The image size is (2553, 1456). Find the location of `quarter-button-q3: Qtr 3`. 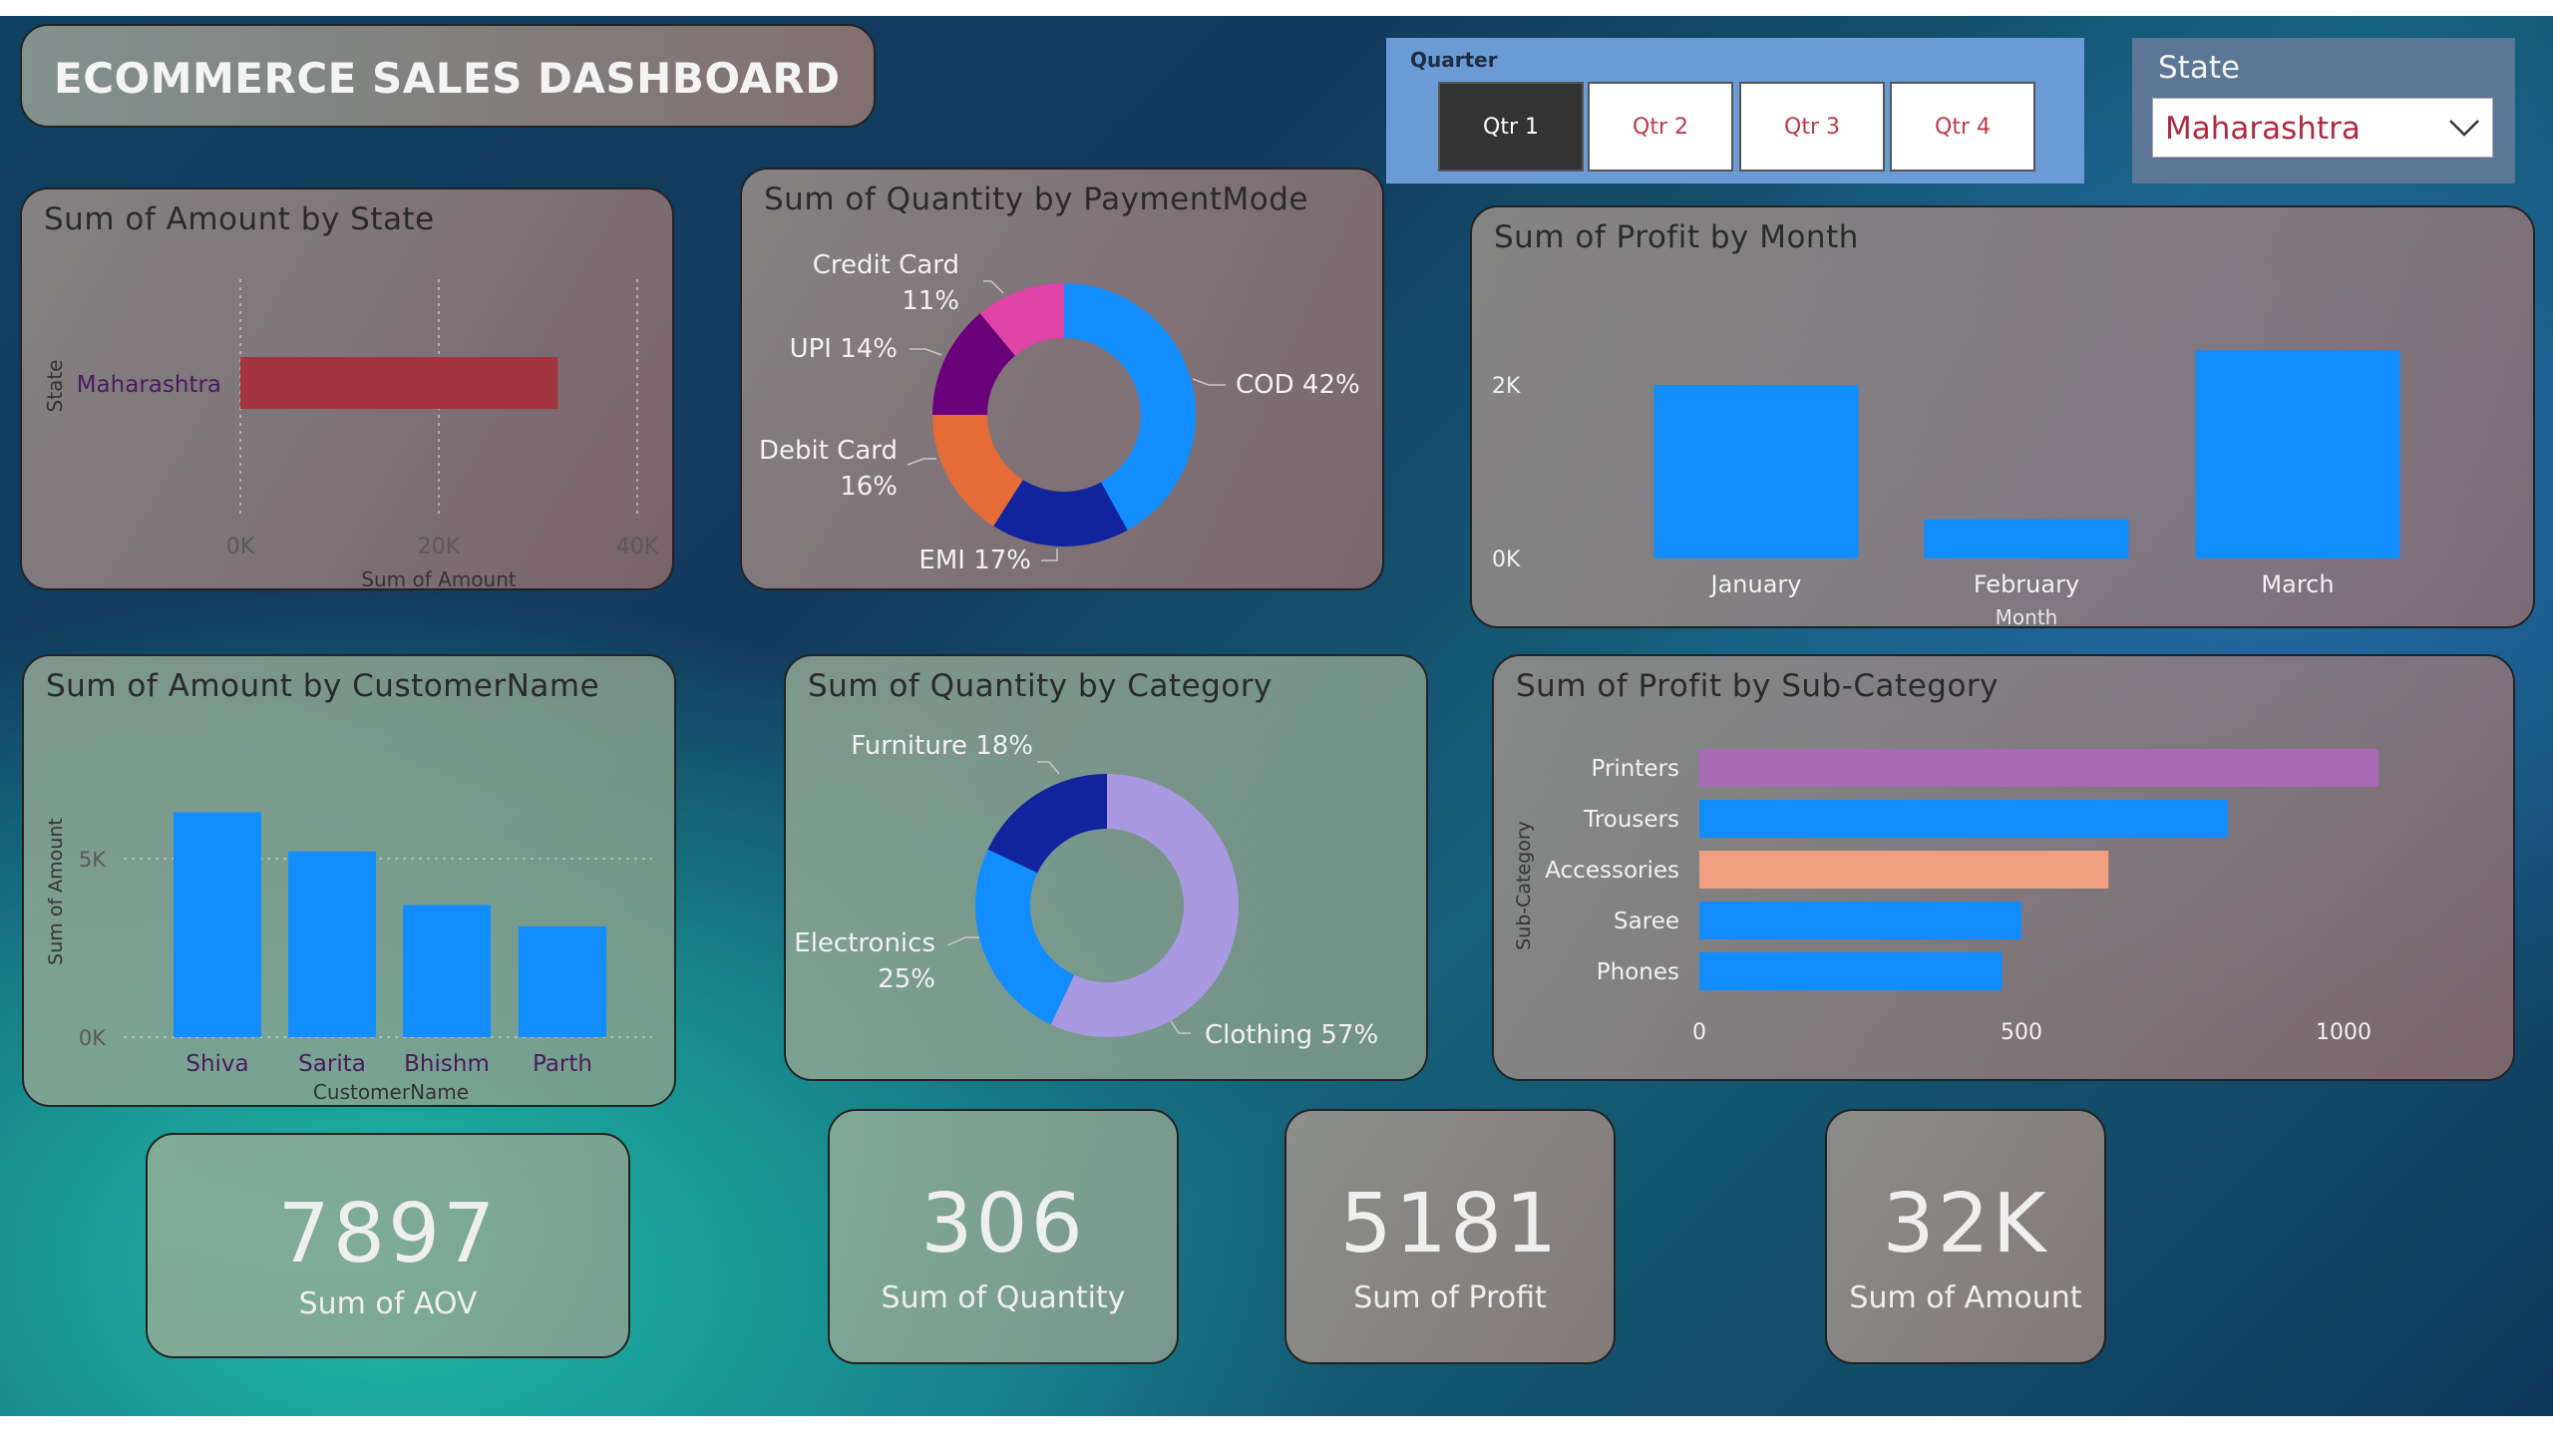

quarter-button-q3: Qtr 3 is located at coordinates (1812, 127).